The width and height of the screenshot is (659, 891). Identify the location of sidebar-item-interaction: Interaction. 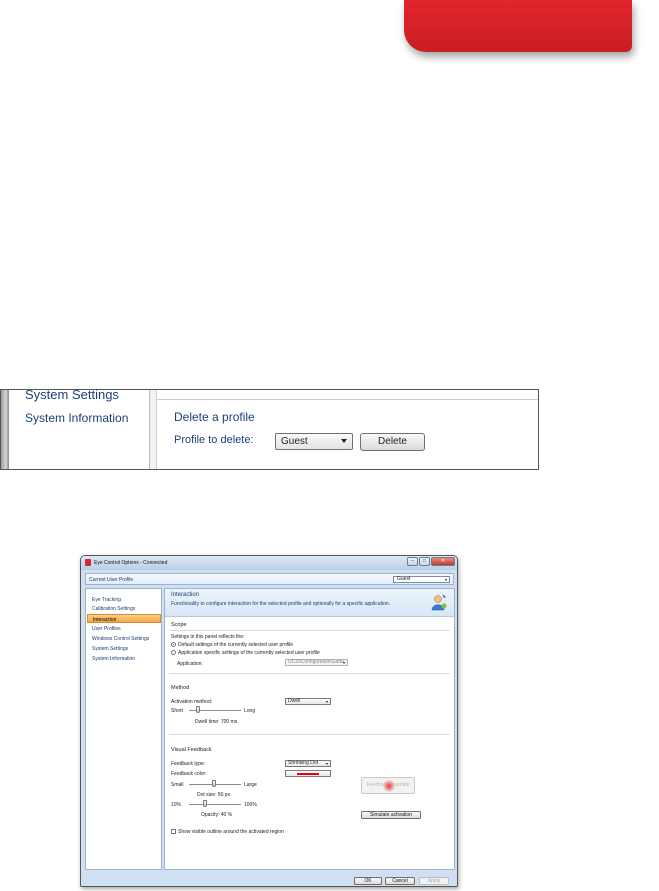
(124, 618).